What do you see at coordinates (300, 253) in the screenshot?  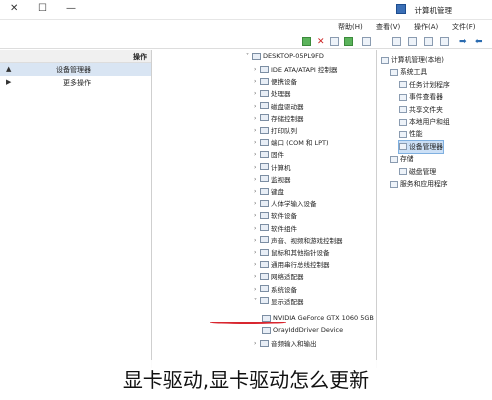 I see `tree-category-label: 鼠标和其他指针设备` at bounding box center [300, 253].